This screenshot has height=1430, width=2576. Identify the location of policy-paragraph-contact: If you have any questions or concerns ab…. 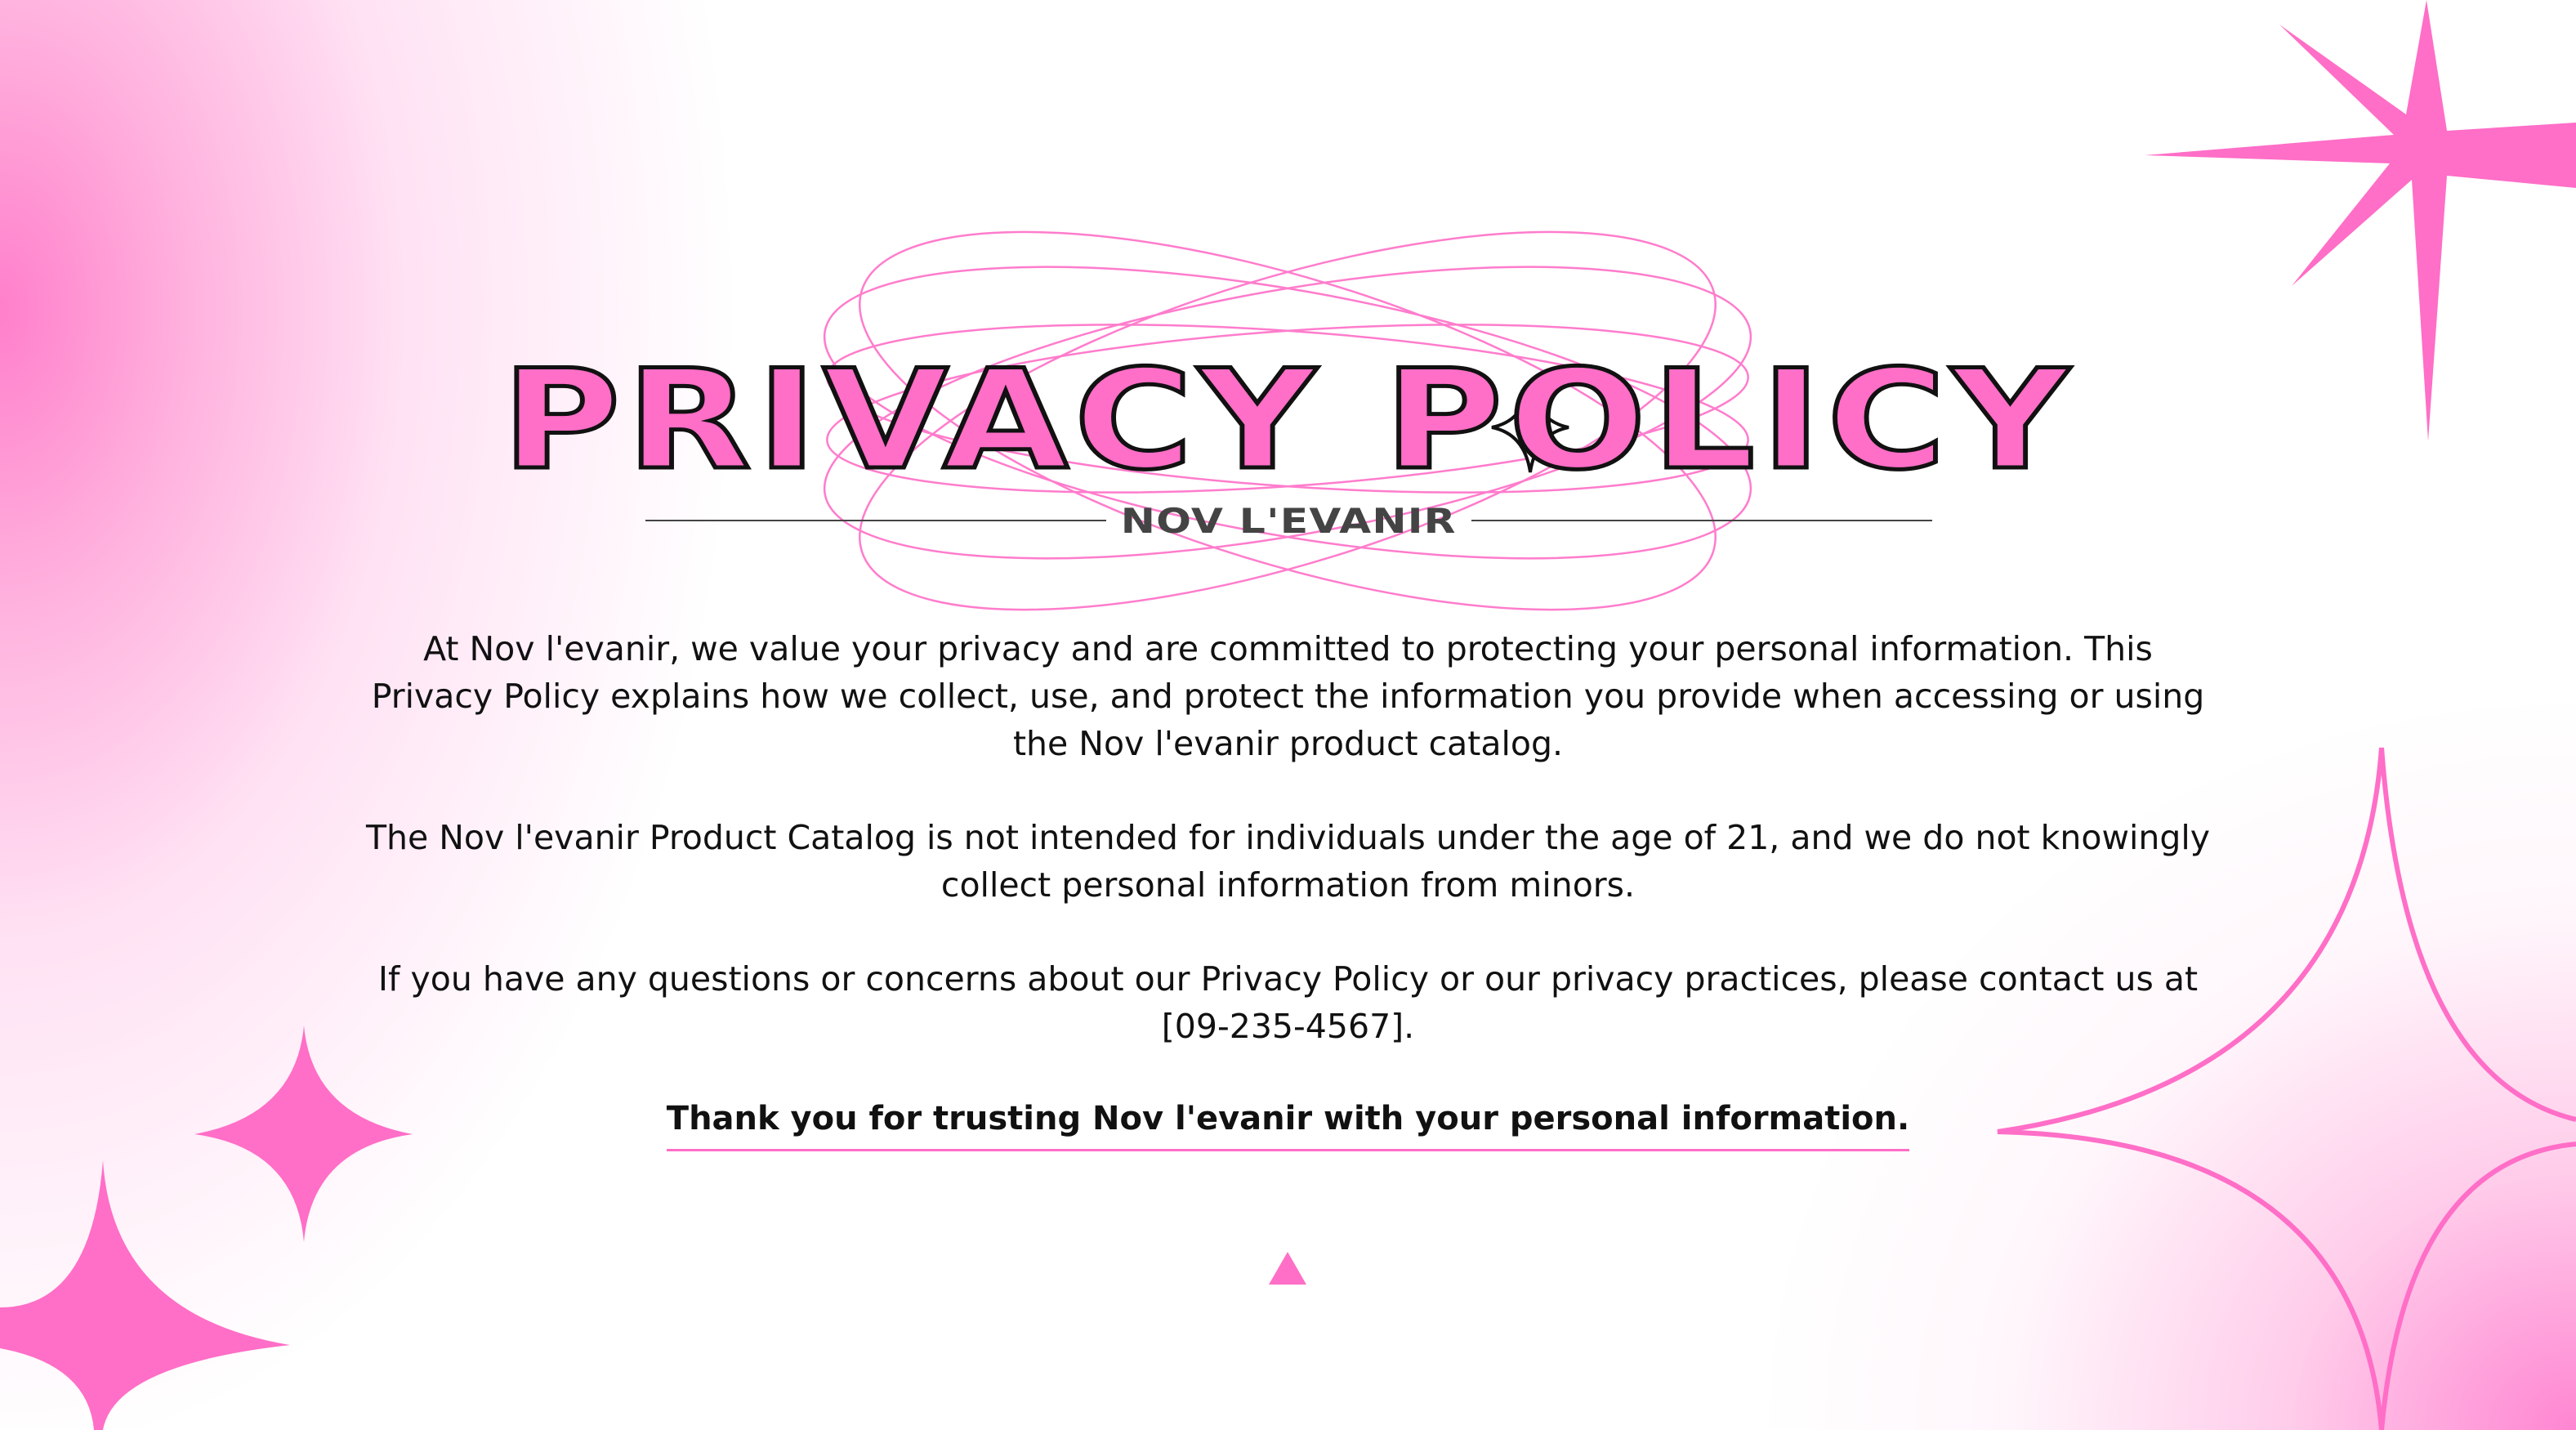
(1288, 1002).